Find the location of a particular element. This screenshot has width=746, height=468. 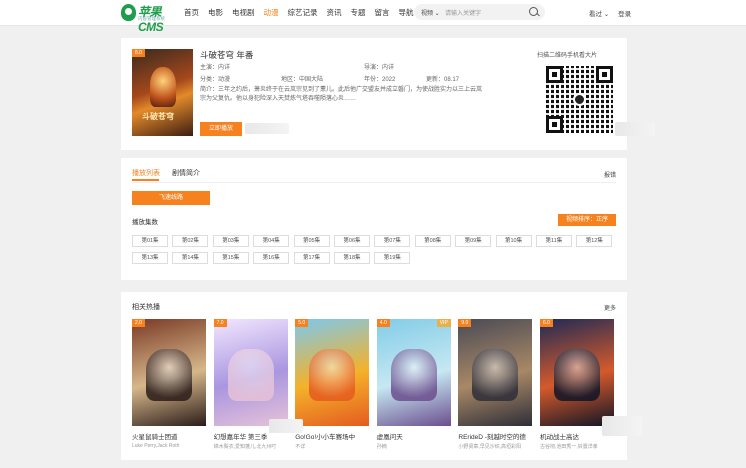

detail-poster: 8.0 斗破苍穹 is located at coordinates (162, 92).